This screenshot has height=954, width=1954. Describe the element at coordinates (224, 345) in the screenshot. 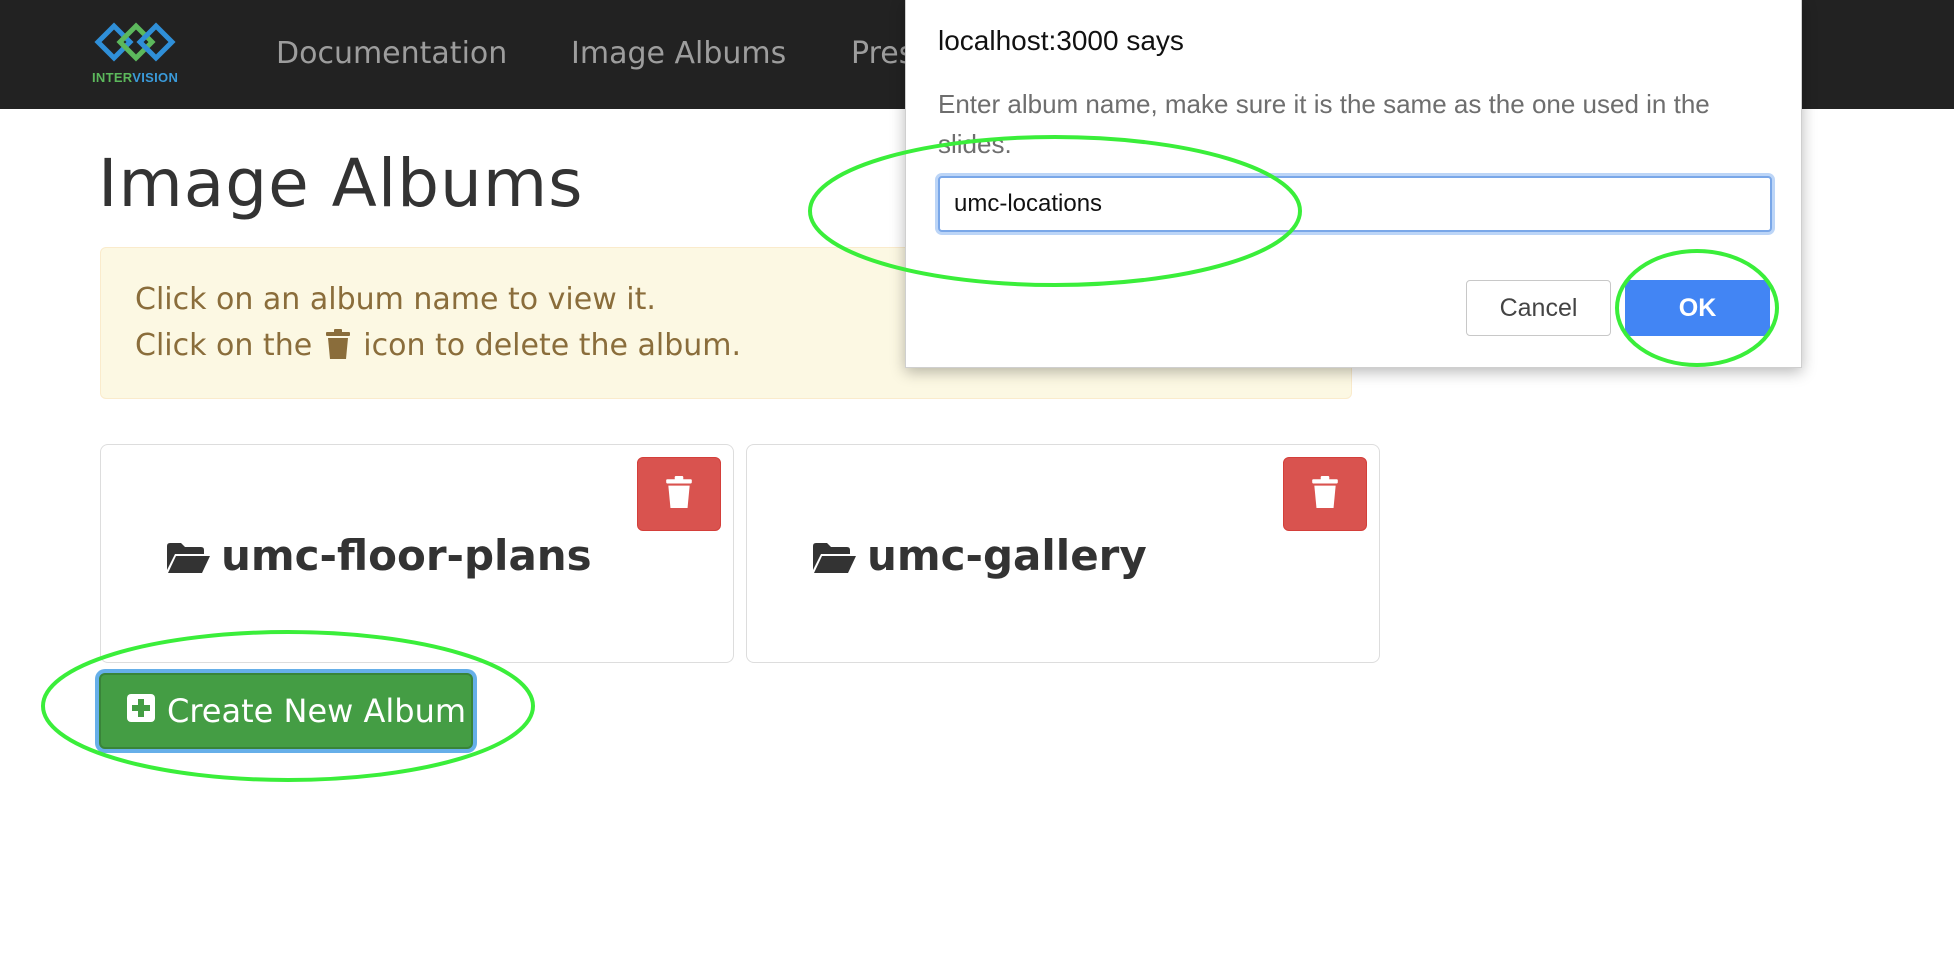

I see `alert-line-2-before: Click on the` at that location.